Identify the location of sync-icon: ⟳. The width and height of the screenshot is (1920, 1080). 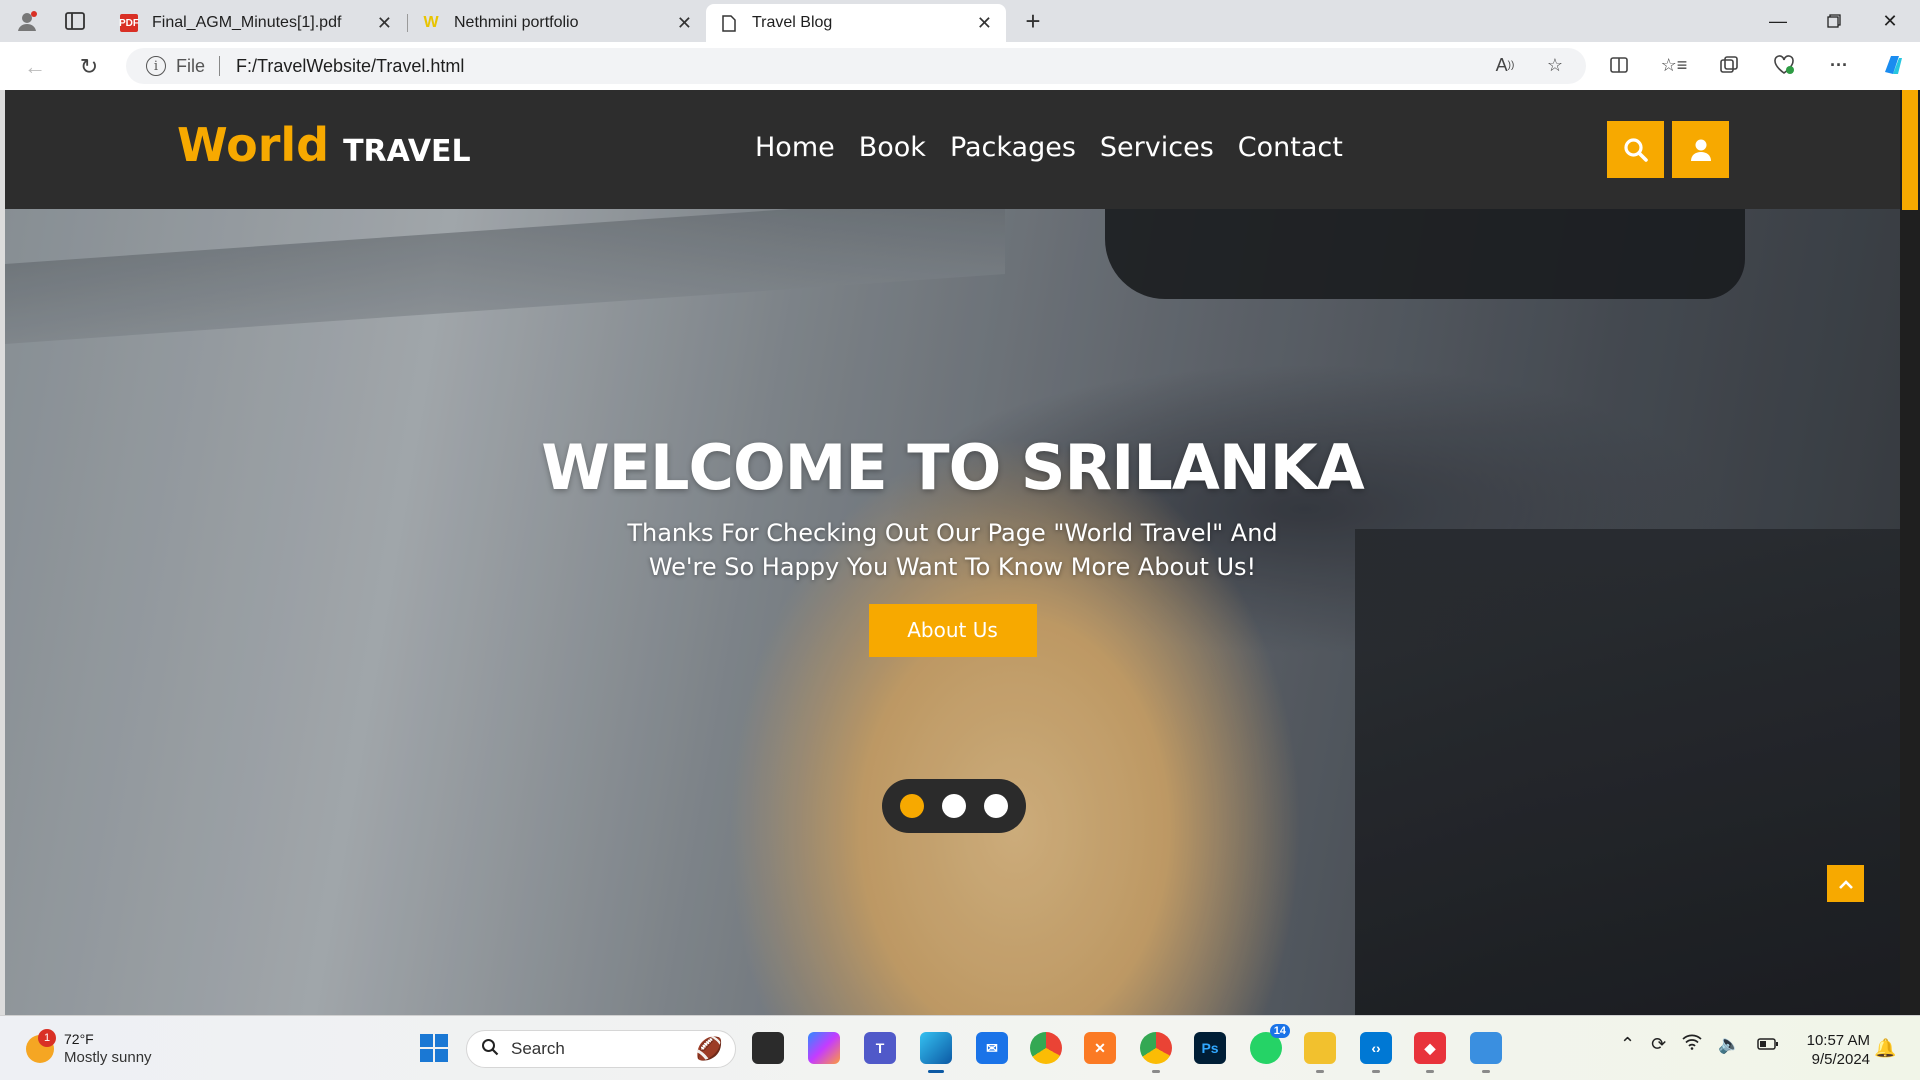
(1658, 1044).